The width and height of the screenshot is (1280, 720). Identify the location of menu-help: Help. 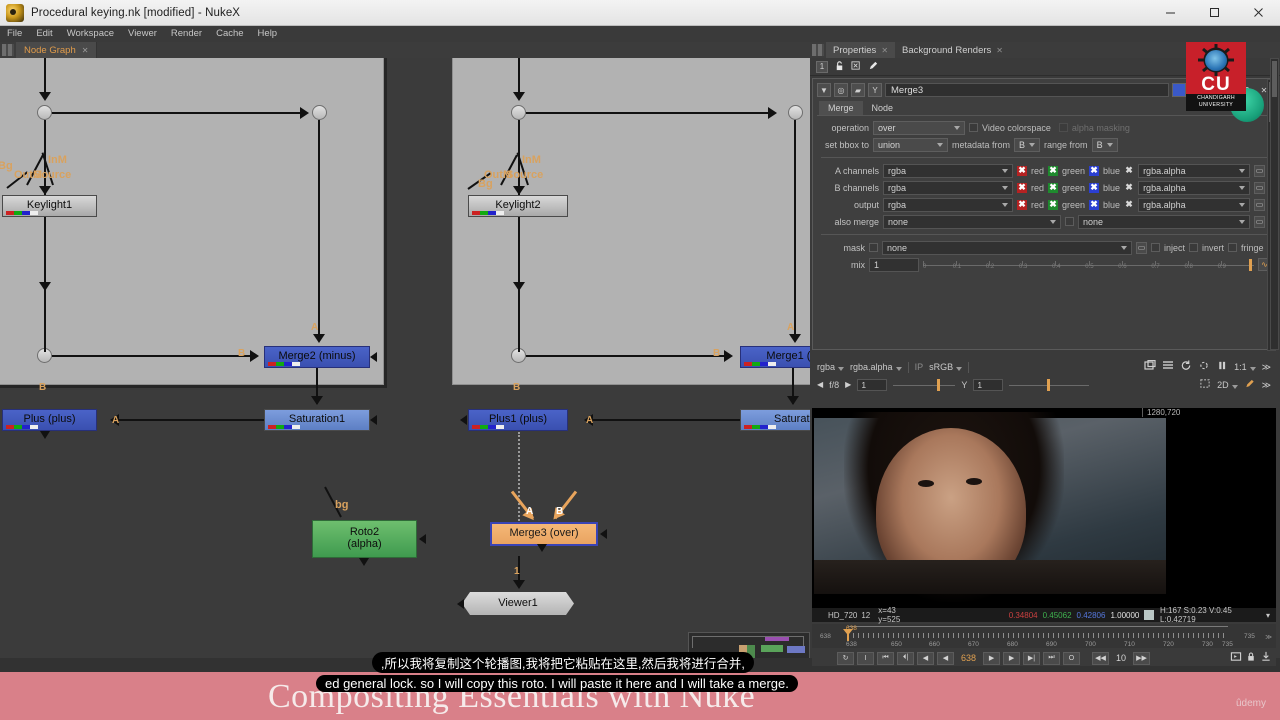
(268, 34).